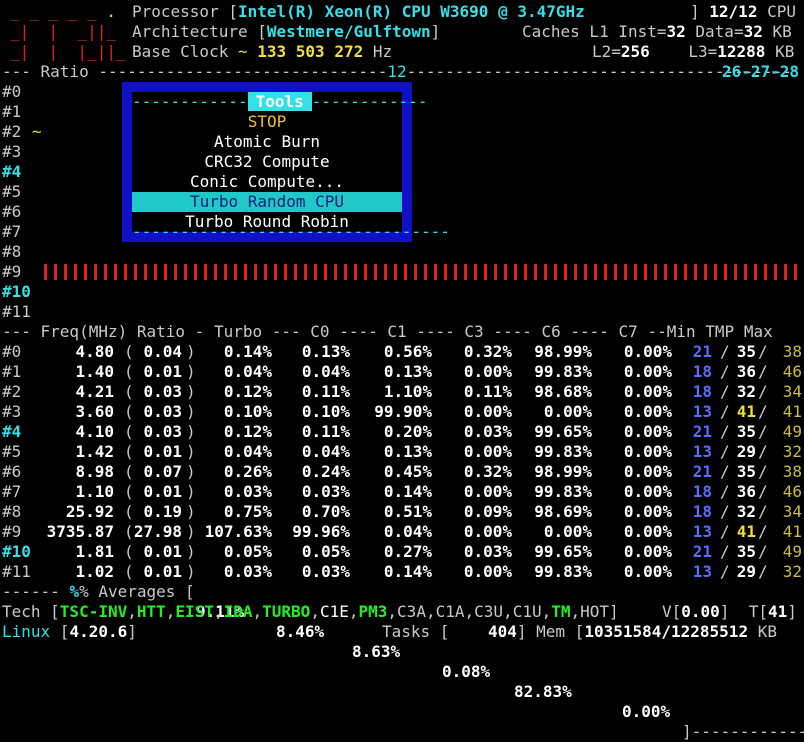 This screenshot has width=804, height=742. I want to click on menu-item-stop: STOP, so click(267, 122).